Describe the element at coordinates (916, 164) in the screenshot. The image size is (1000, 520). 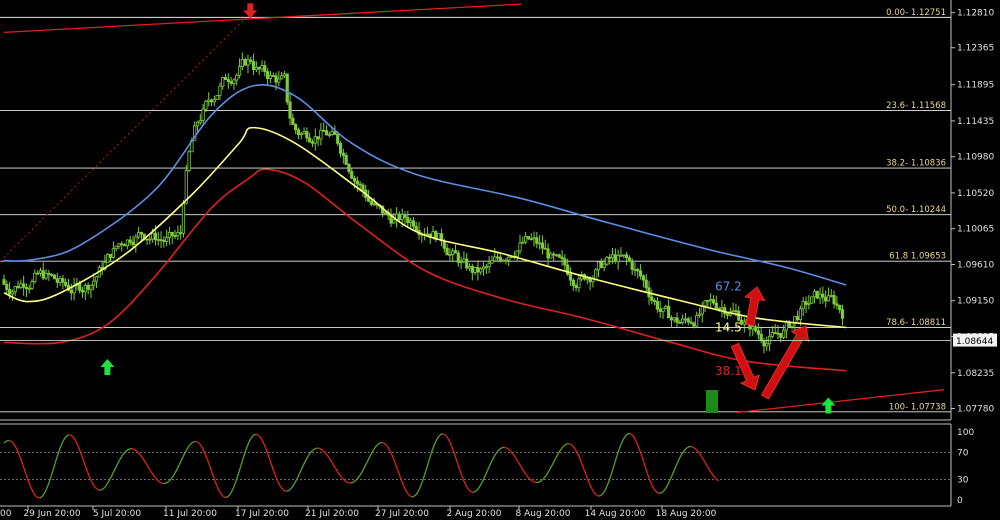
I see `fib-level-label: 38.2- 1.10836` at that location.